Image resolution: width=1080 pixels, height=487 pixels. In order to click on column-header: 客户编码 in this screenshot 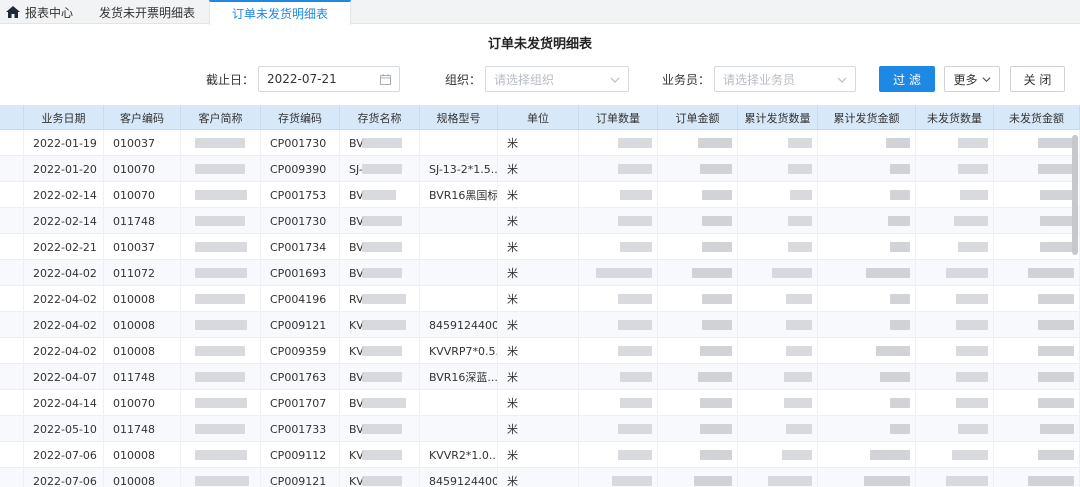, I will do `click(142, 117)`.